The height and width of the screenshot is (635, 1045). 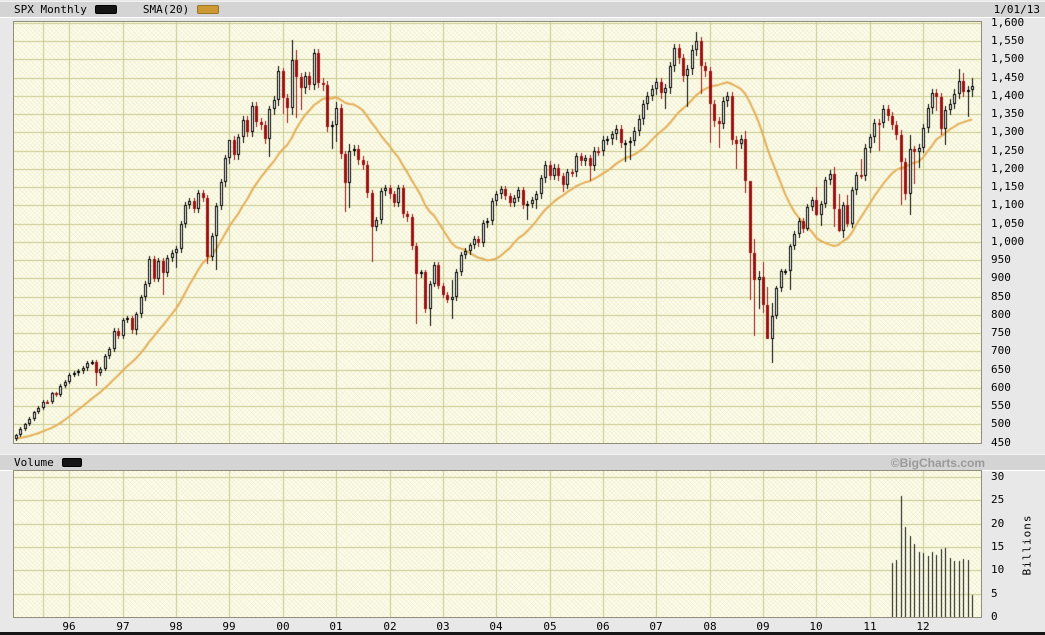 I want to click on volume-legend-bar: Volume ©BigCharts.com, so click(x=522, y=462).